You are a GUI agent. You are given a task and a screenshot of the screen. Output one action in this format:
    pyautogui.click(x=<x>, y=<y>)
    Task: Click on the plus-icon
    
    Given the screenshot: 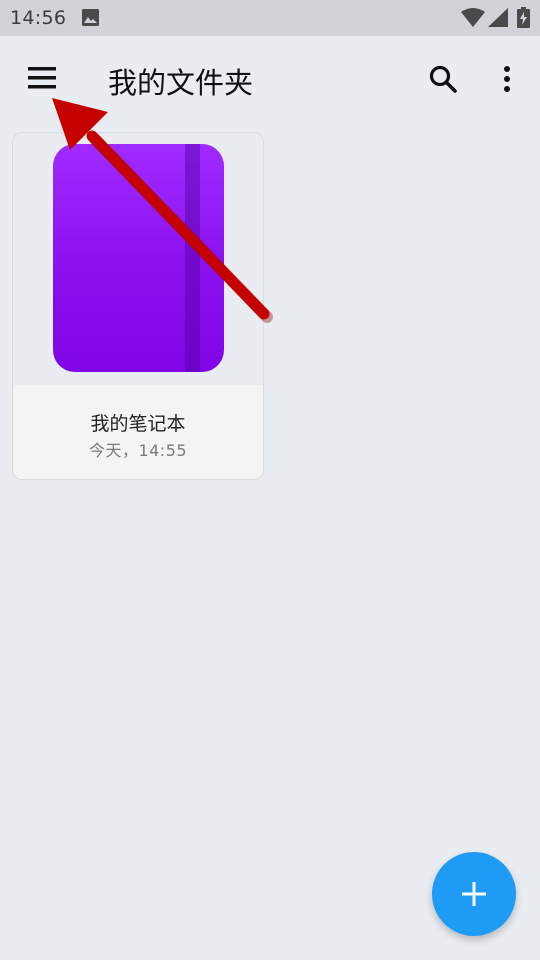 What is the action you would take?
    pyautogui.click(x=474, y=894)
    